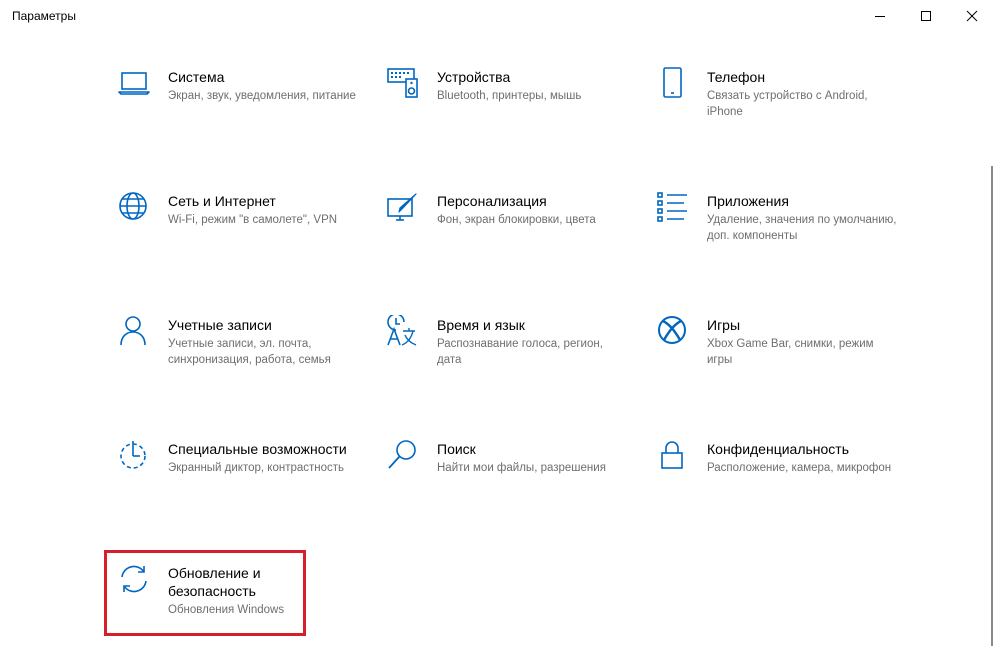 Image resolution: width=995 pixels, height=671 pixels. I want to click on window-title: Параметры, so click(44, 16).